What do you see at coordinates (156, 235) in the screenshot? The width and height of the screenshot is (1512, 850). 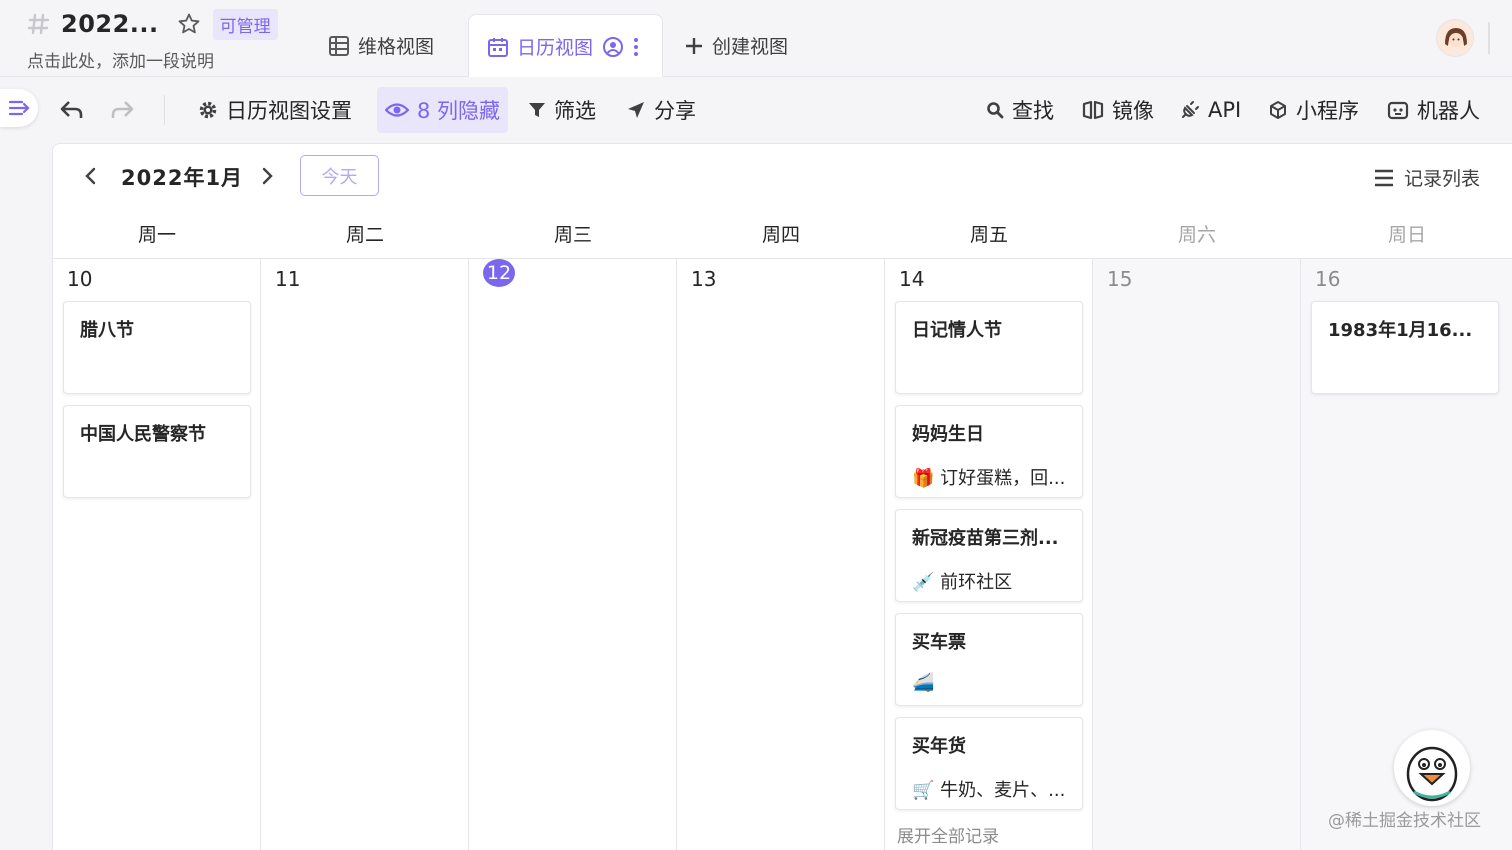 I see `weekday-mon: 周一` at bounding box center [156, 235].